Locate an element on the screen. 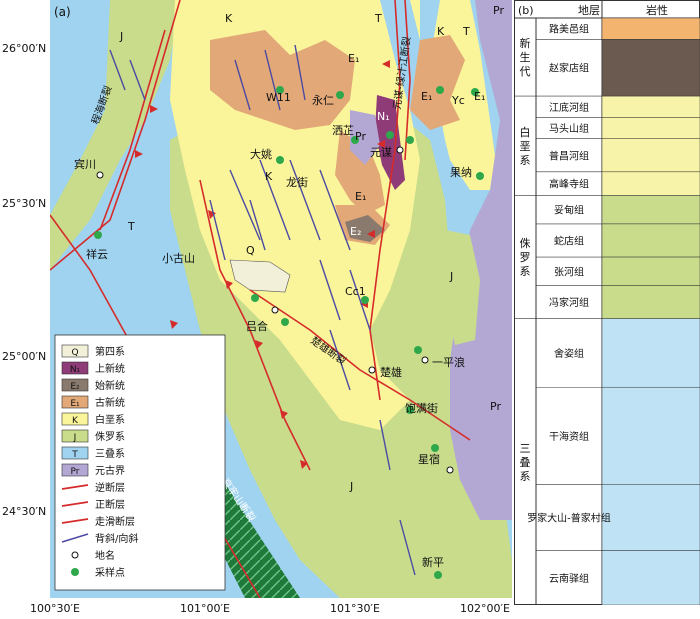 This screenshot has height=619, width=700. legend-label: 第四系 is located at coordinates (110, 351).